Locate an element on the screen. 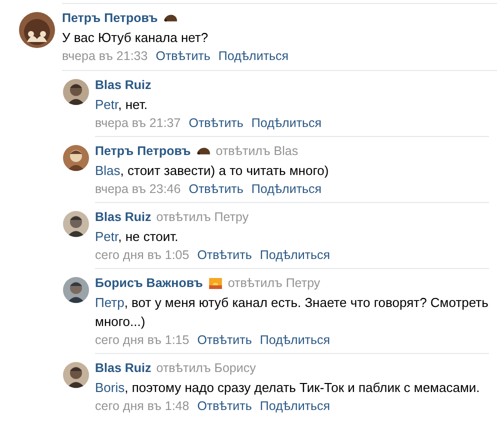  comment-text: Петр, вот у меня ютуб канал есть. Знаете что говорят? Смотреть много...) is located at coordinates (292, 312).